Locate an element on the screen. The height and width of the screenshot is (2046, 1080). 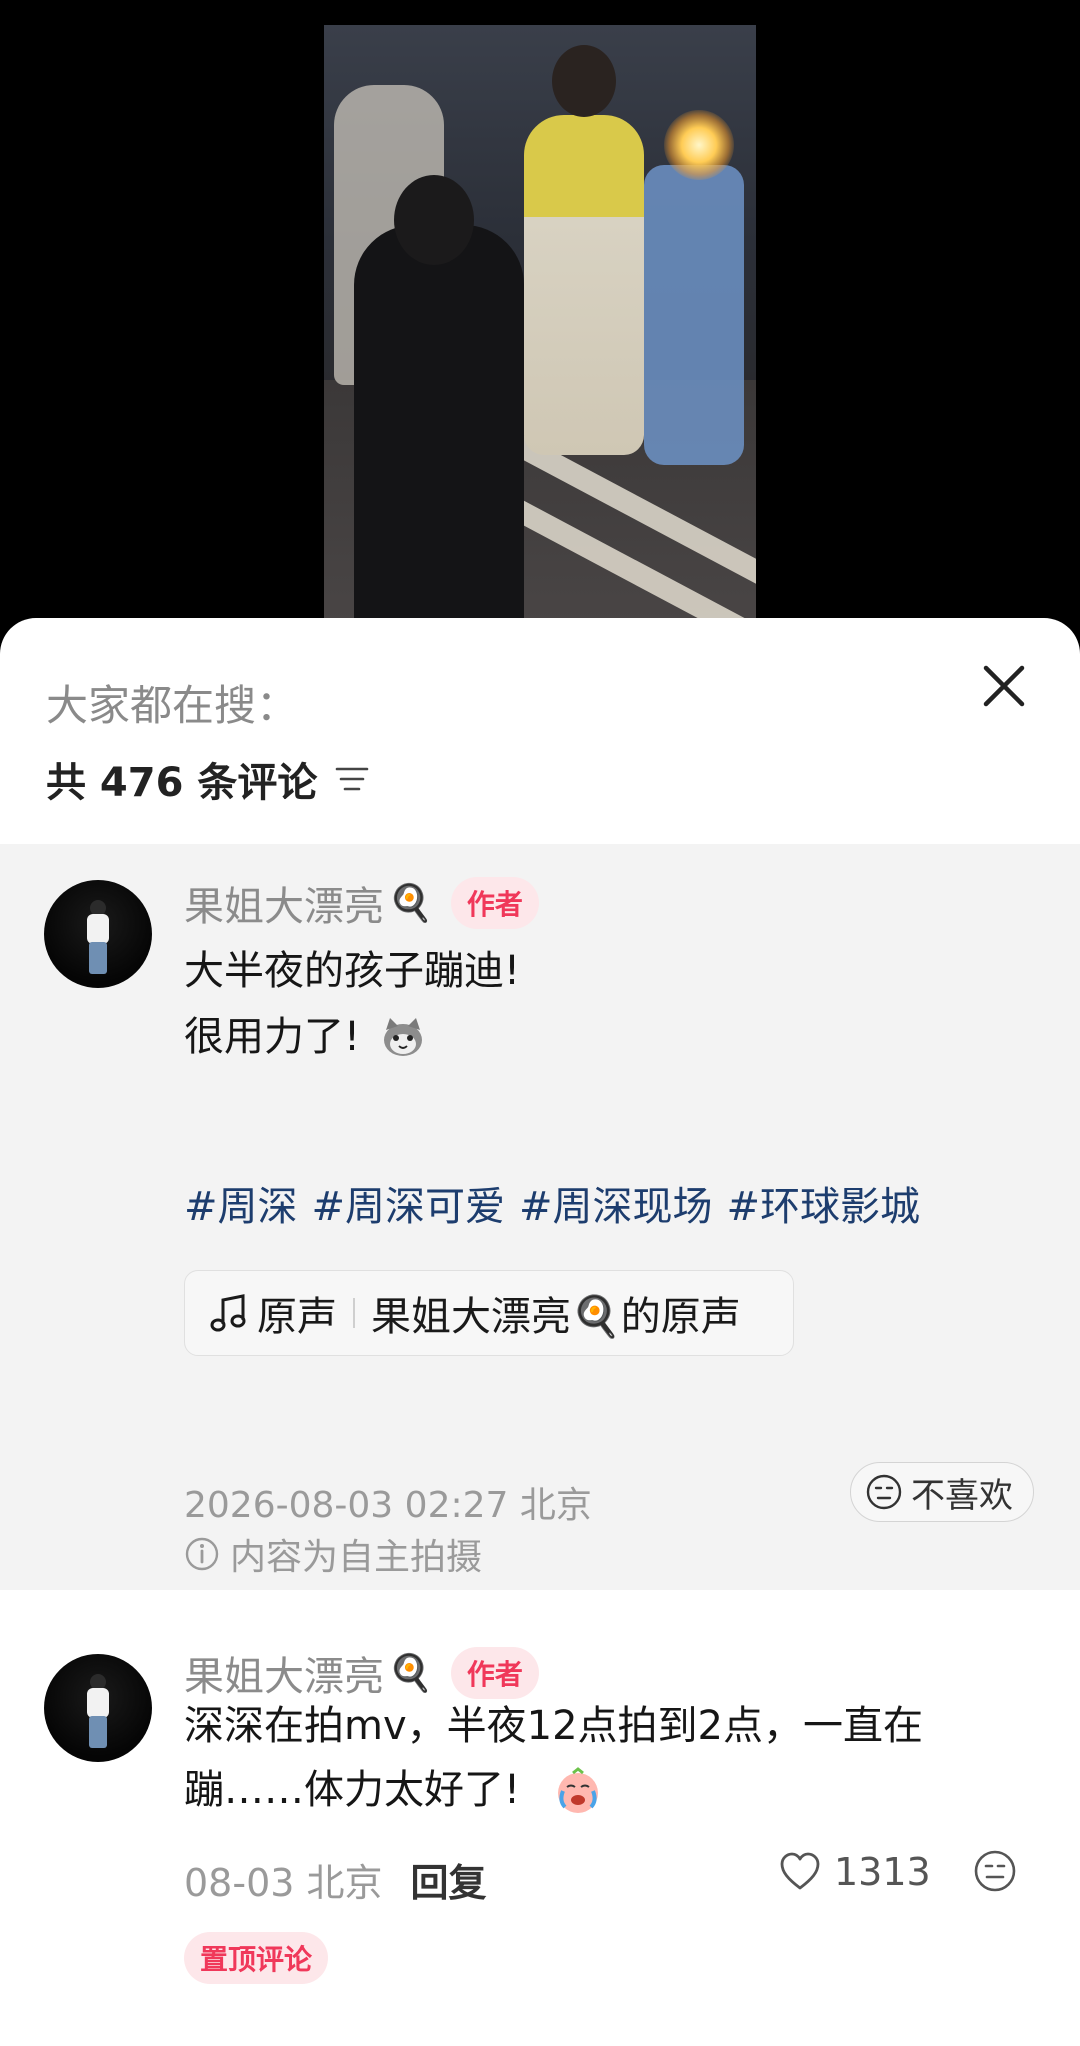
video-figure is located at coordinates (694, 315).